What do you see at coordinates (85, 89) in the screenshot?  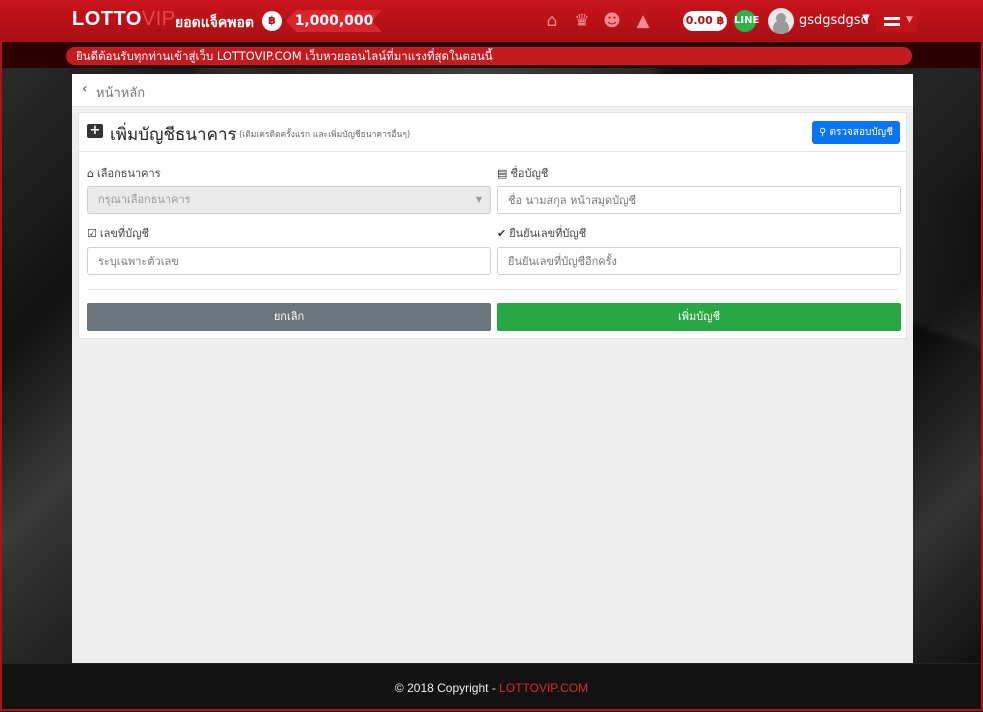 I see `chevron-left-icon: ‹` at bounding box center [85, 89].